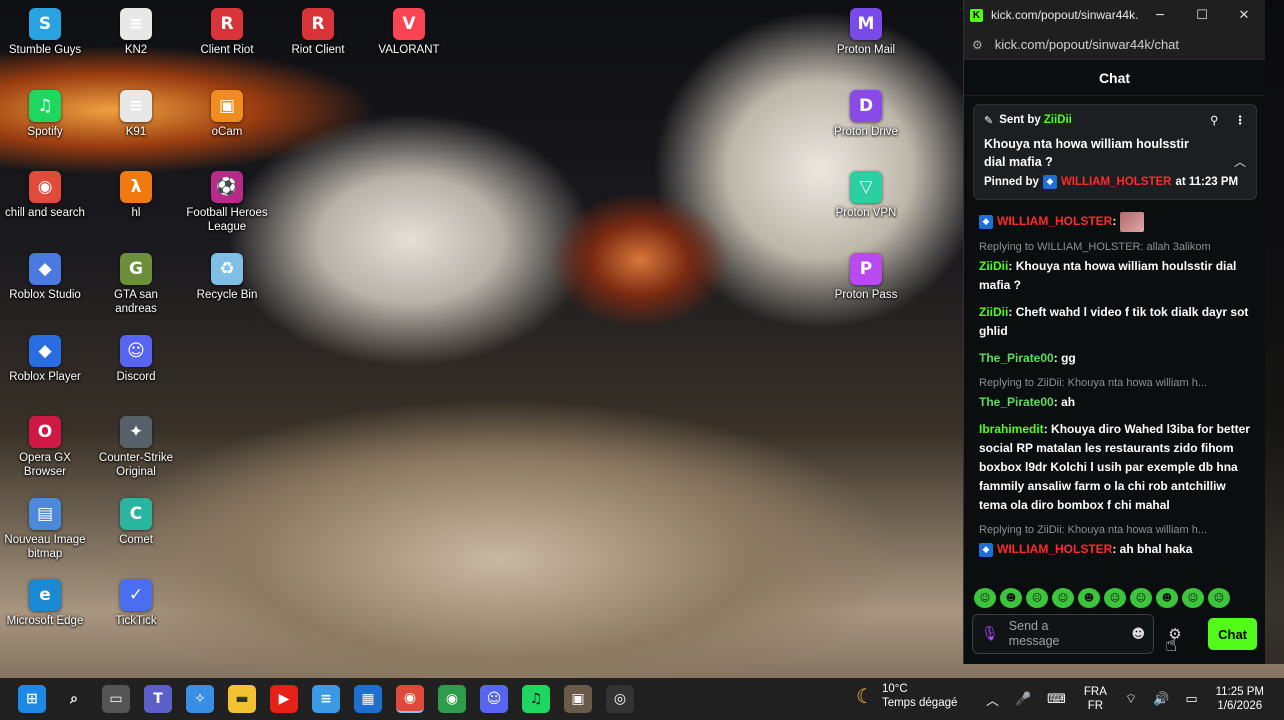 The image size is (1284, 720). Describe the element at coordinates (1138, 634) in the screenshot. I see `emoji-picker-icon: ☻` at that location.